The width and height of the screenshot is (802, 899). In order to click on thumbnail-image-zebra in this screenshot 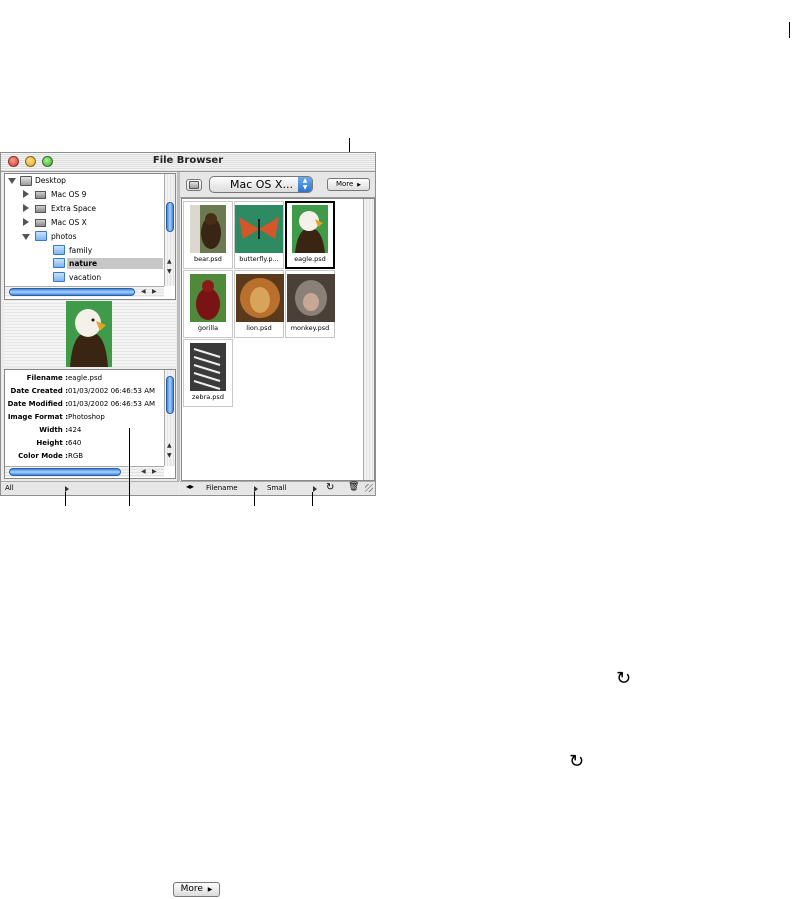, I will do `click(208, 367)`.